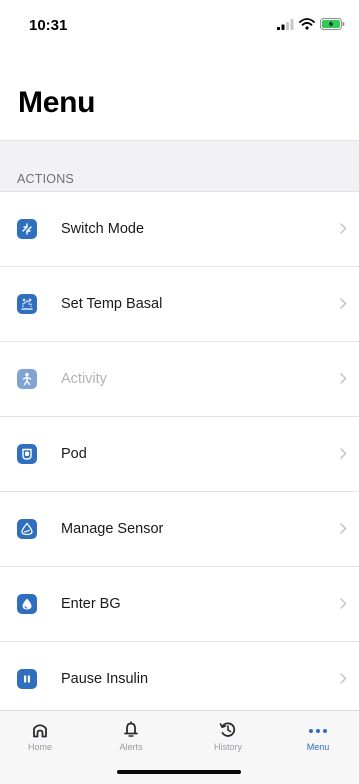  I want to click on cellular-signal-icon, so click(285, 24).